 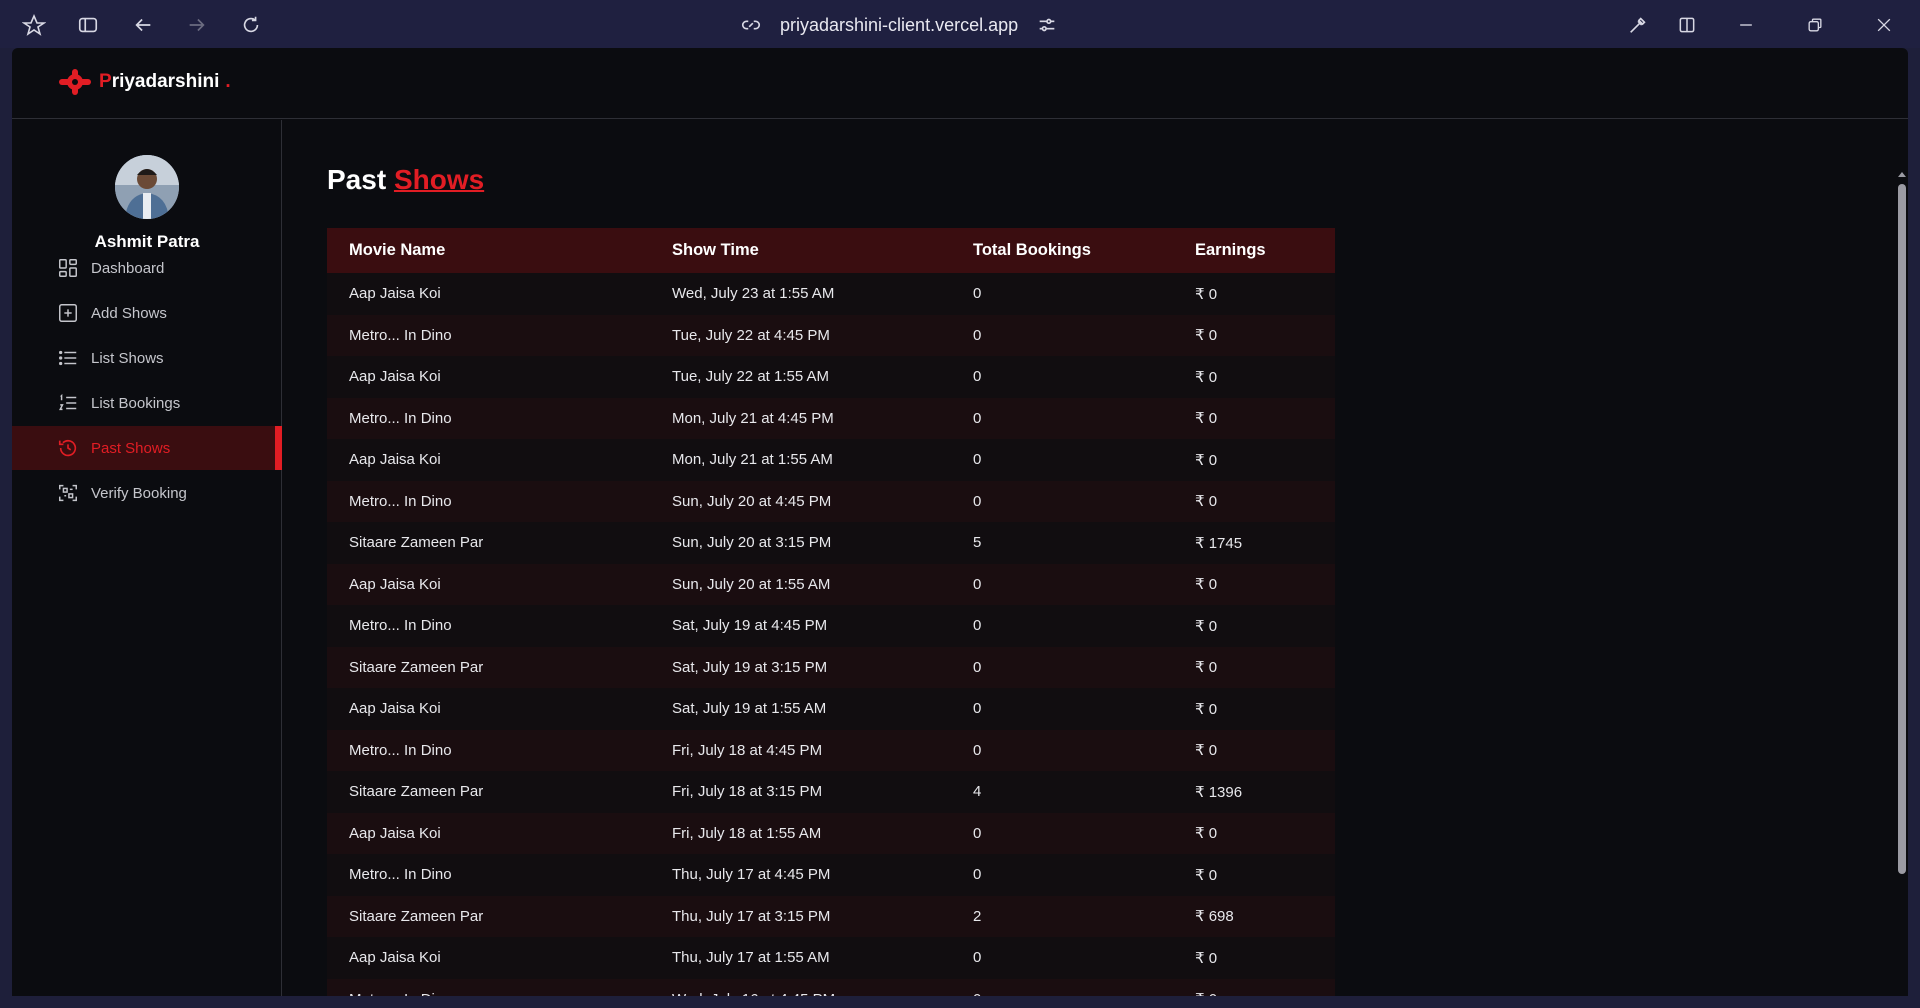 I want to click on earnings-cell: ₹ 1396, so click(x=1219, y=792).